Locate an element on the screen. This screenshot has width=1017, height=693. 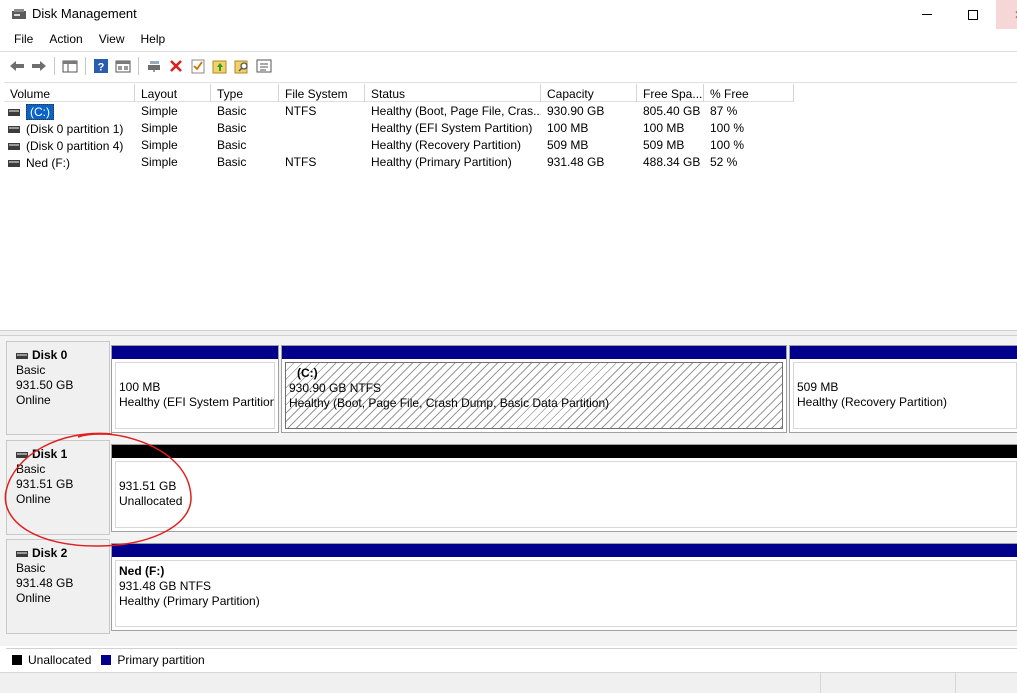
capacity-cell: 100 MB is located at coordinates (568, 128).